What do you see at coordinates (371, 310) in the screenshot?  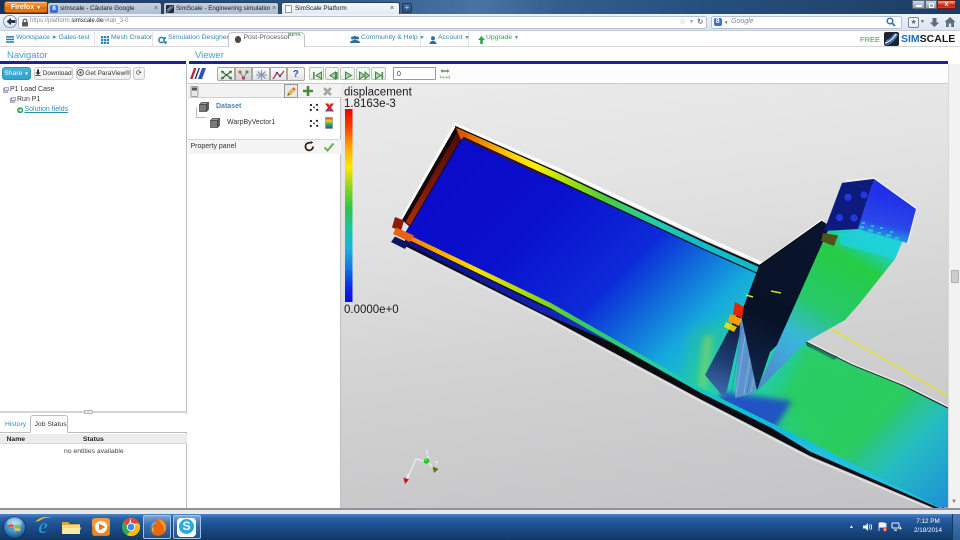 I see `svg-text: 0.0000e+0` at bounding box center [371, 310].